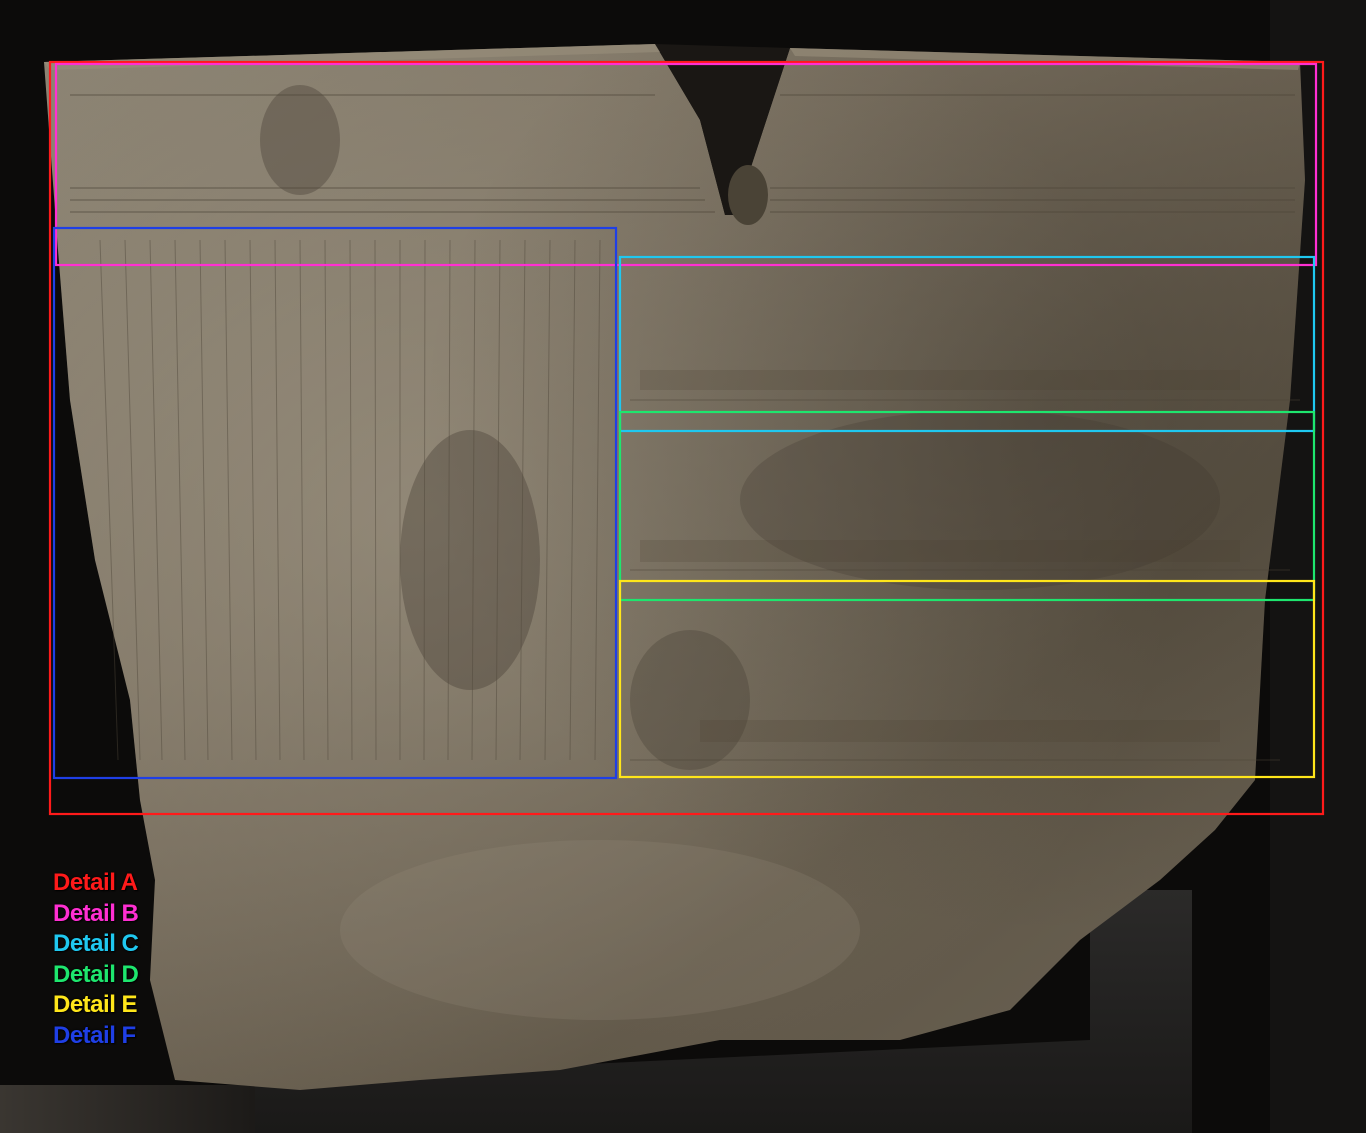 This screenshot has height=1133, width=1366. What do you see at coordinates (96, 974) in the screenshot?
I see `legend-detail-d: Detail D` at bounding box center [96, 974].